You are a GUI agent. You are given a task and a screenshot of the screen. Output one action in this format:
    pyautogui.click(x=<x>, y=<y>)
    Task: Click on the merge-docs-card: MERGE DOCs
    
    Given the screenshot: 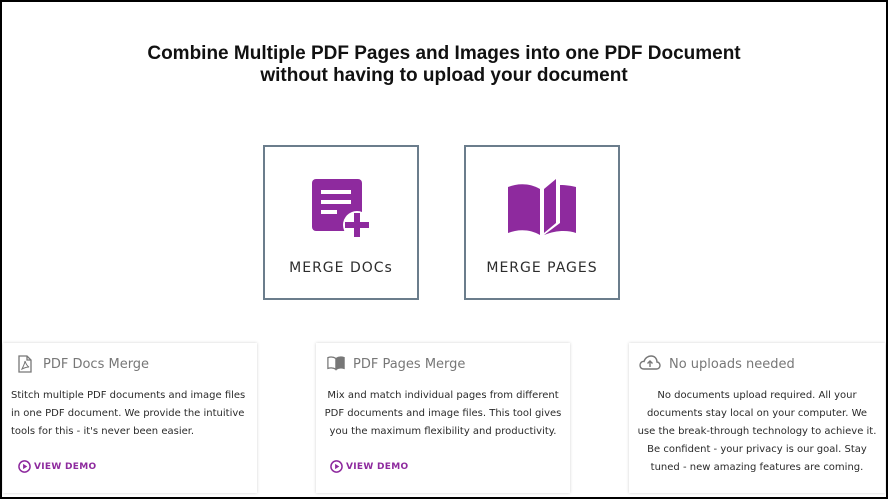 What is the action you would take?
    pyautogui.click(x=341, y=222)
    